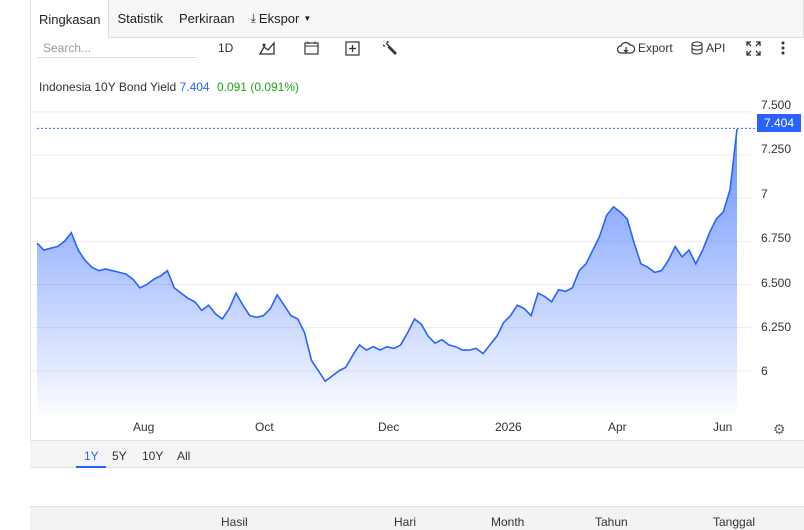 The height and width of the screenshot is (530, 804). What do you see at coordinates (723, 427) in the screenshot?
I see `x-tick-label: Jun` at bounding box center [723, 427].